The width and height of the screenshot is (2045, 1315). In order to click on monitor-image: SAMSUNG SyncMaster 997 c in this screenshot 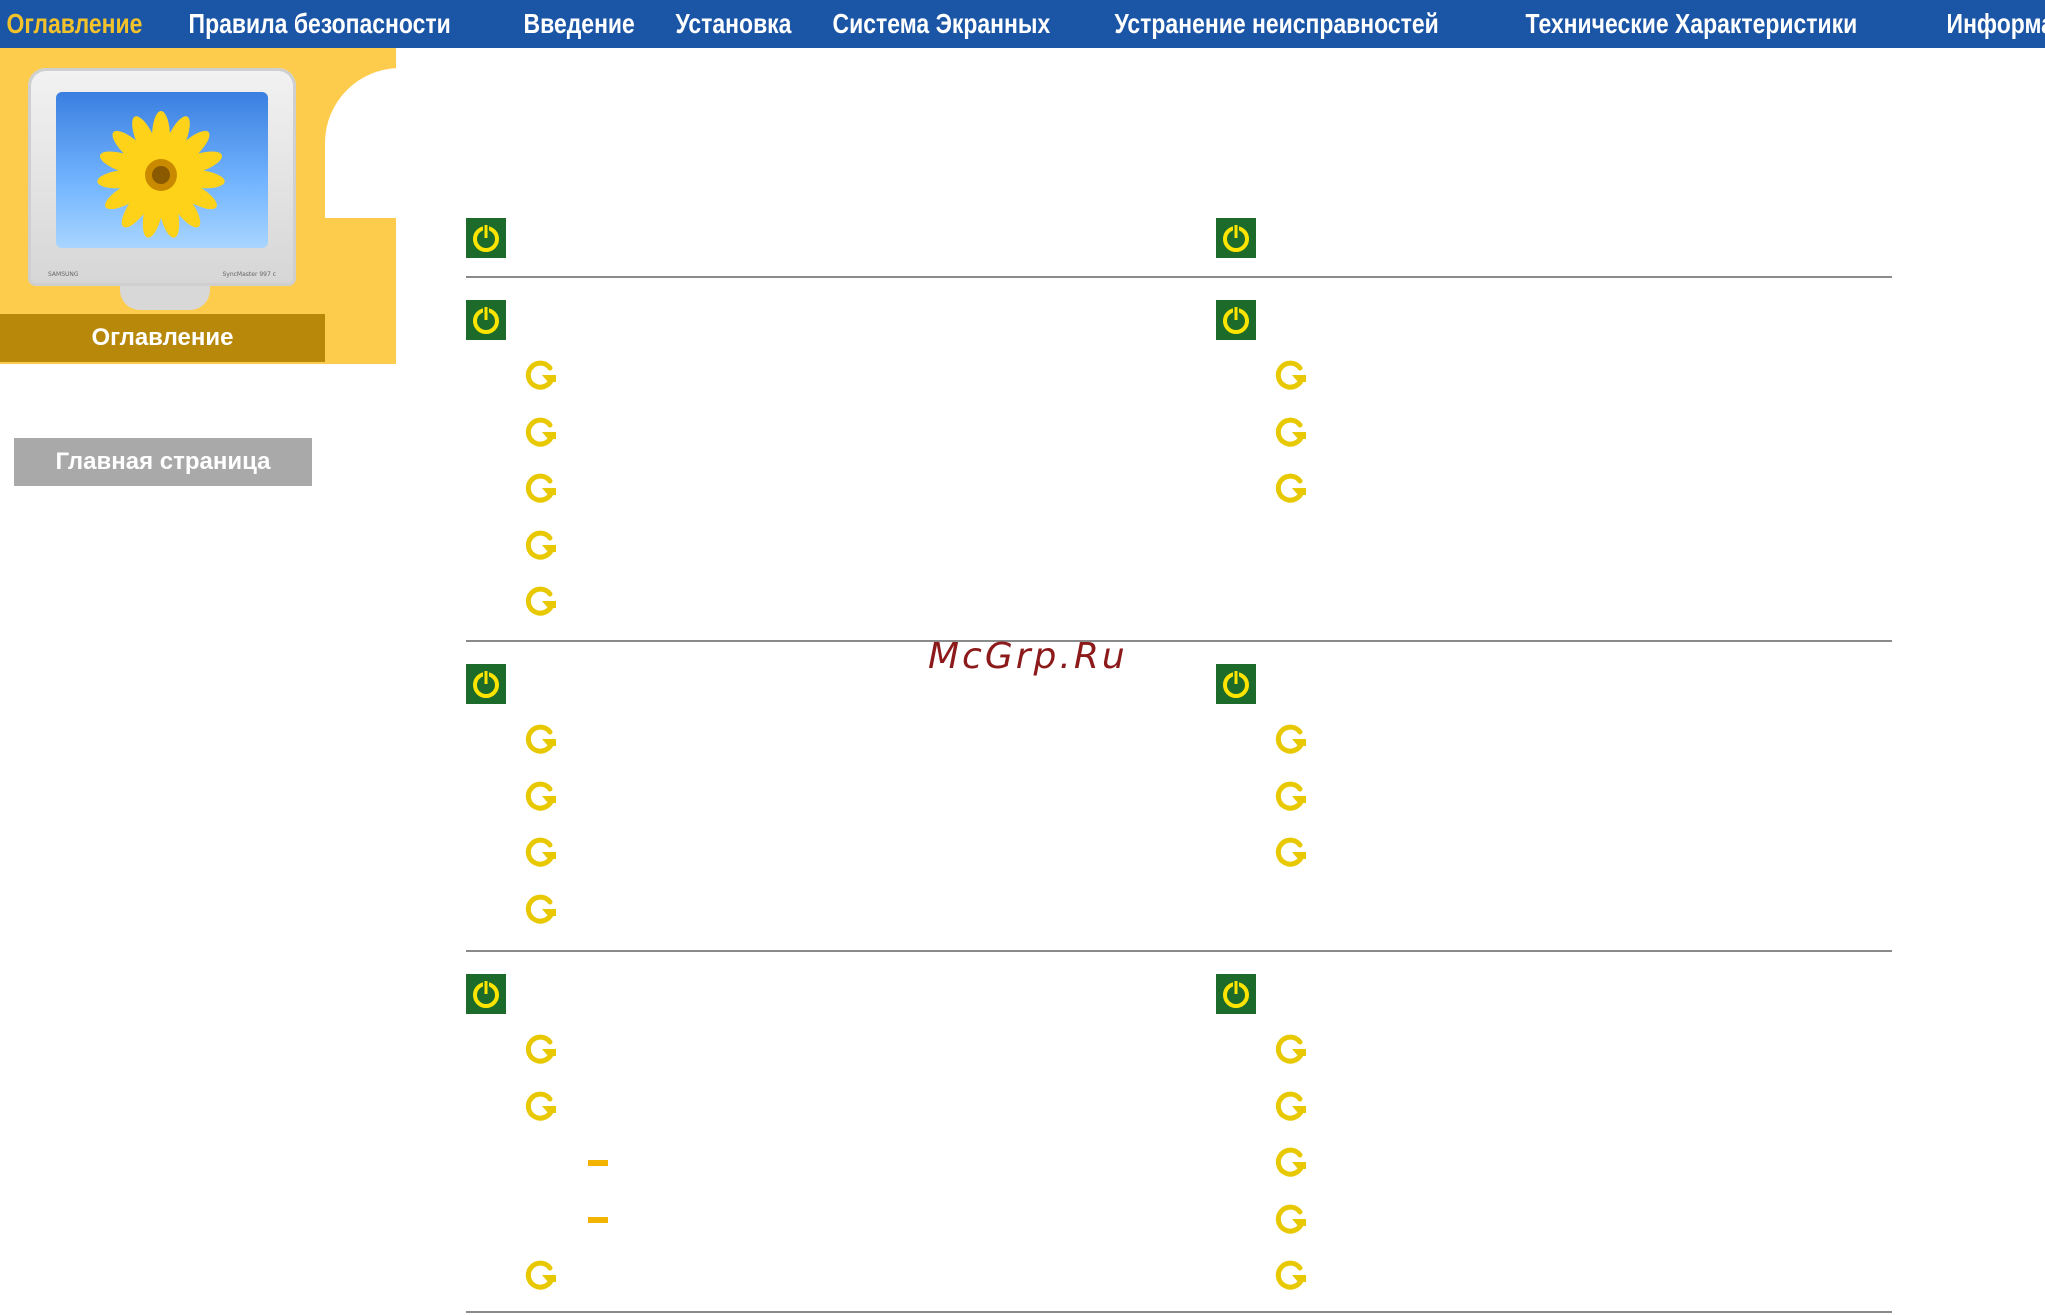, I will do `click(162, 177)`.